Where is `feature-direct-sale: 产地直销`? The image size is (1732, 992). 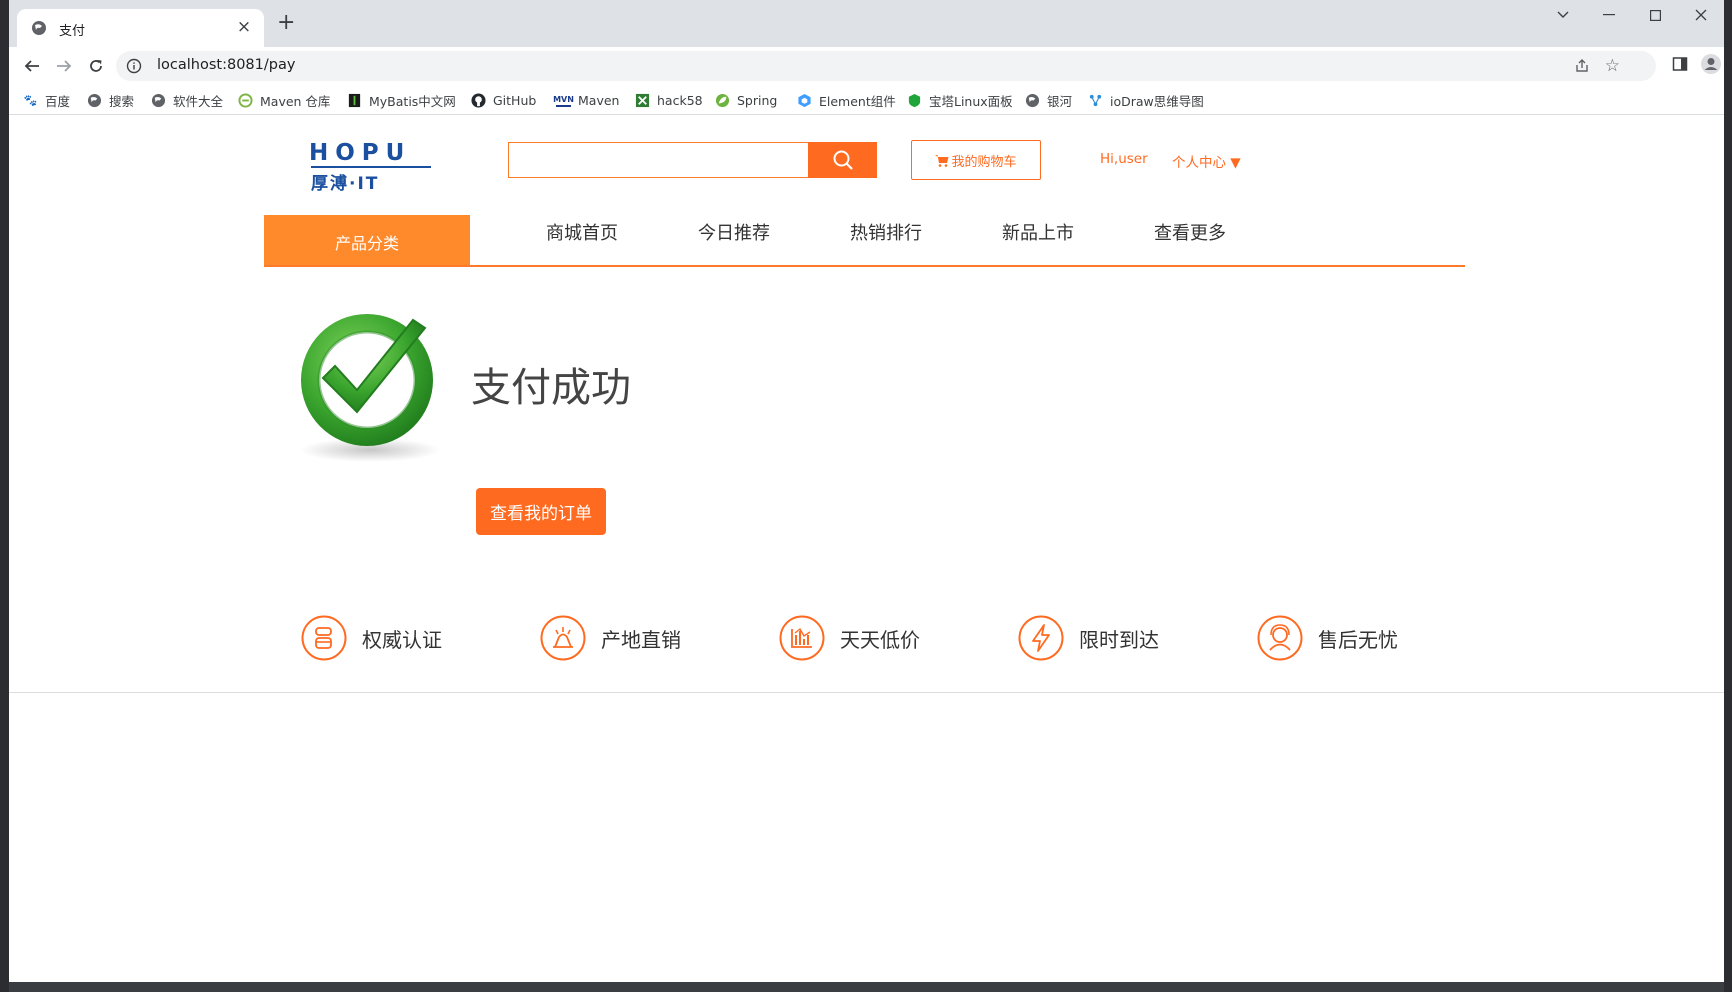 feature-direct-sale: 产地直销 is located at coordinates (610, 638).